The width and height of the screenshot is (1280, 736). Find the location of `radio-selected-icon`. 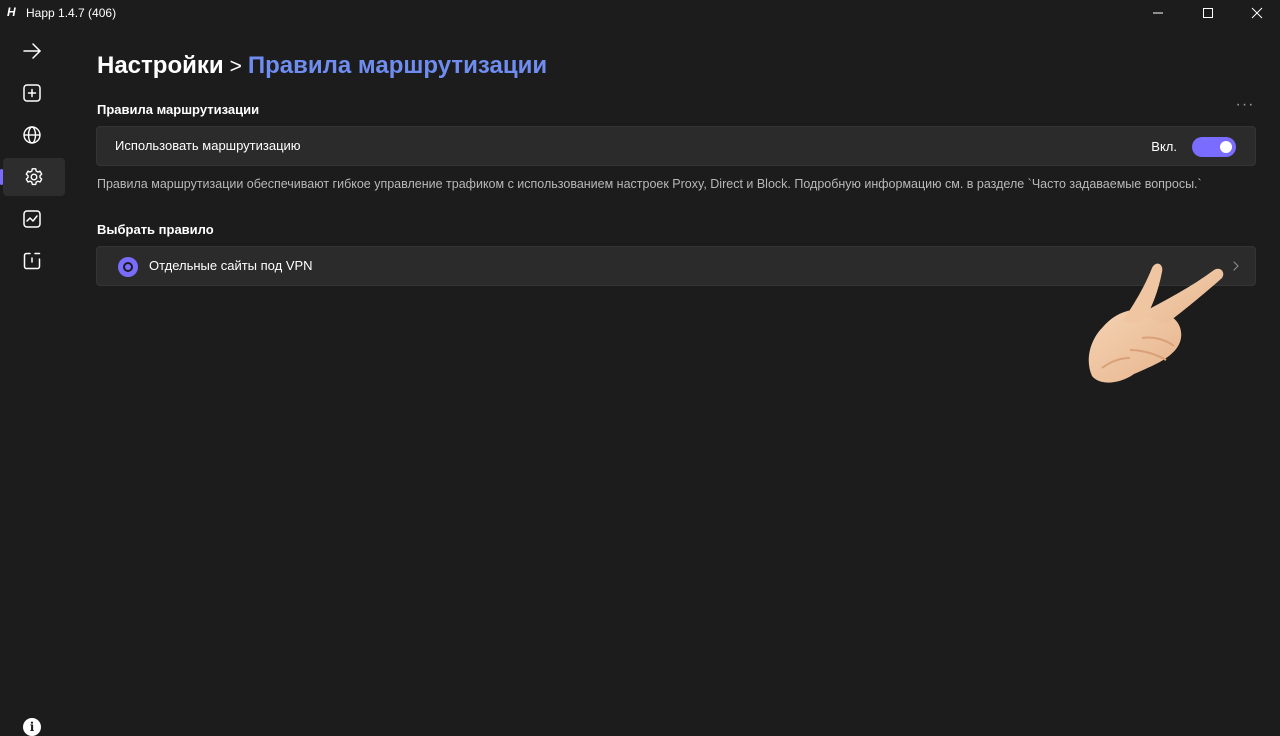

radio-selected-icon is located at coordinates (128, 267).